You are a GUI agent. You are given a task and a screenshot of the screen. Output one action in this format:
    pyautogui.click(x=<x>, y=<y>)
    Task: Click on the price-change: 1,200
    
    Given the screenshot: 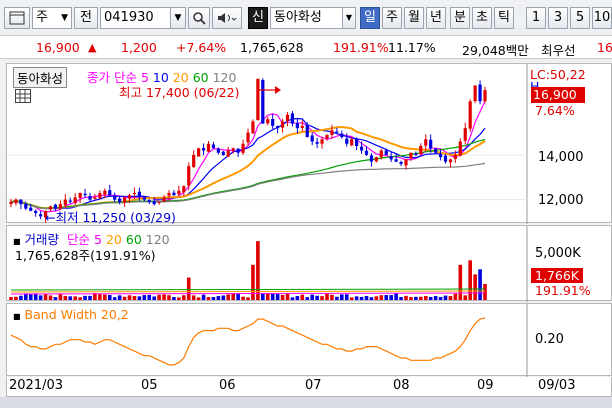 What is the action you would take?
    pyautogui.click(x=139, y=47)
    